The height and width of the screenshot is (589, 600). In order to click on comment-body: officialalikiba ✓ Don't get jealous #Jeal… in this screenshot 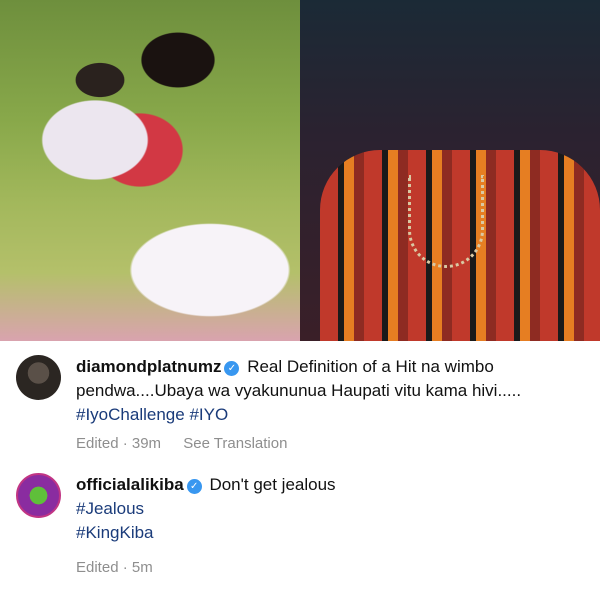, I will do `click(326, 509)`.